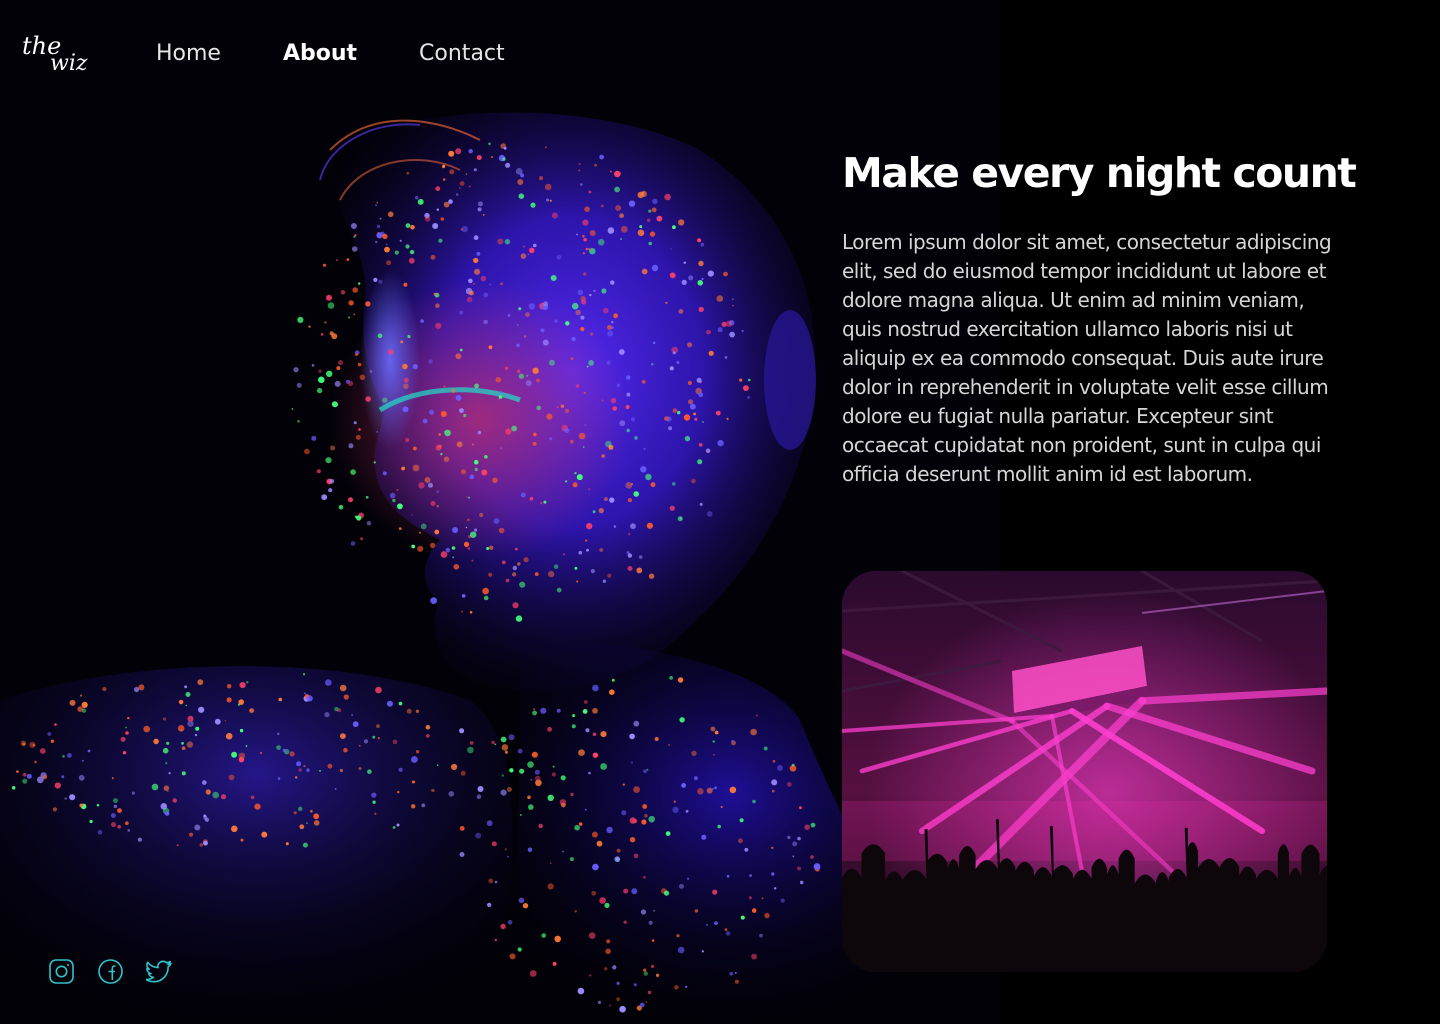  I want to click on twitter-icon, so click(159, 971).